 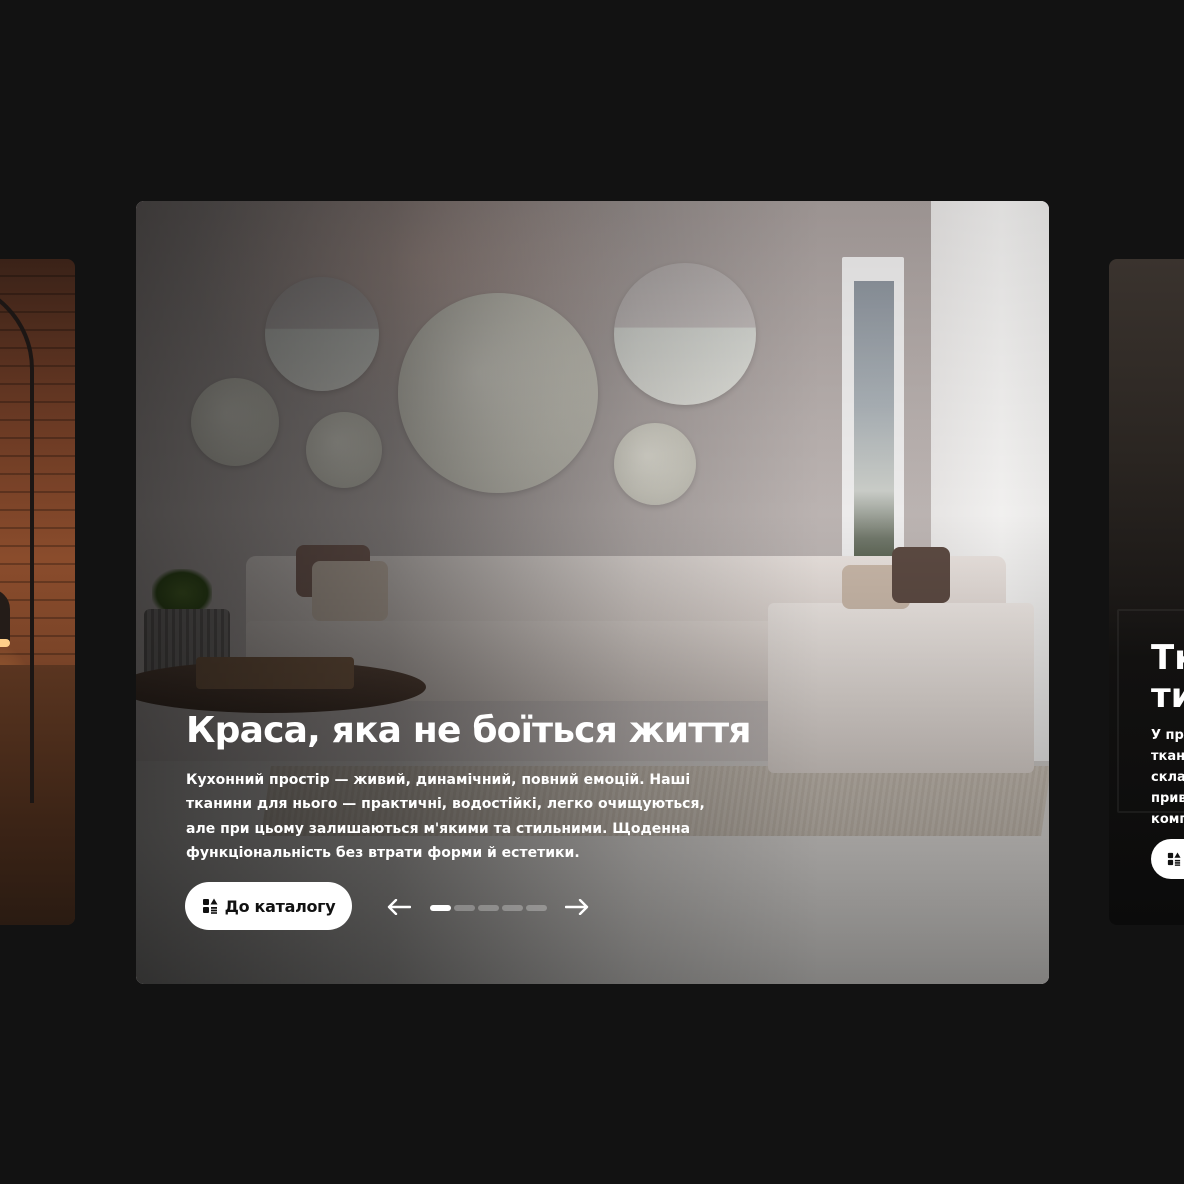 I want to click on next-slide-arrow, so click(x=577, y=907).